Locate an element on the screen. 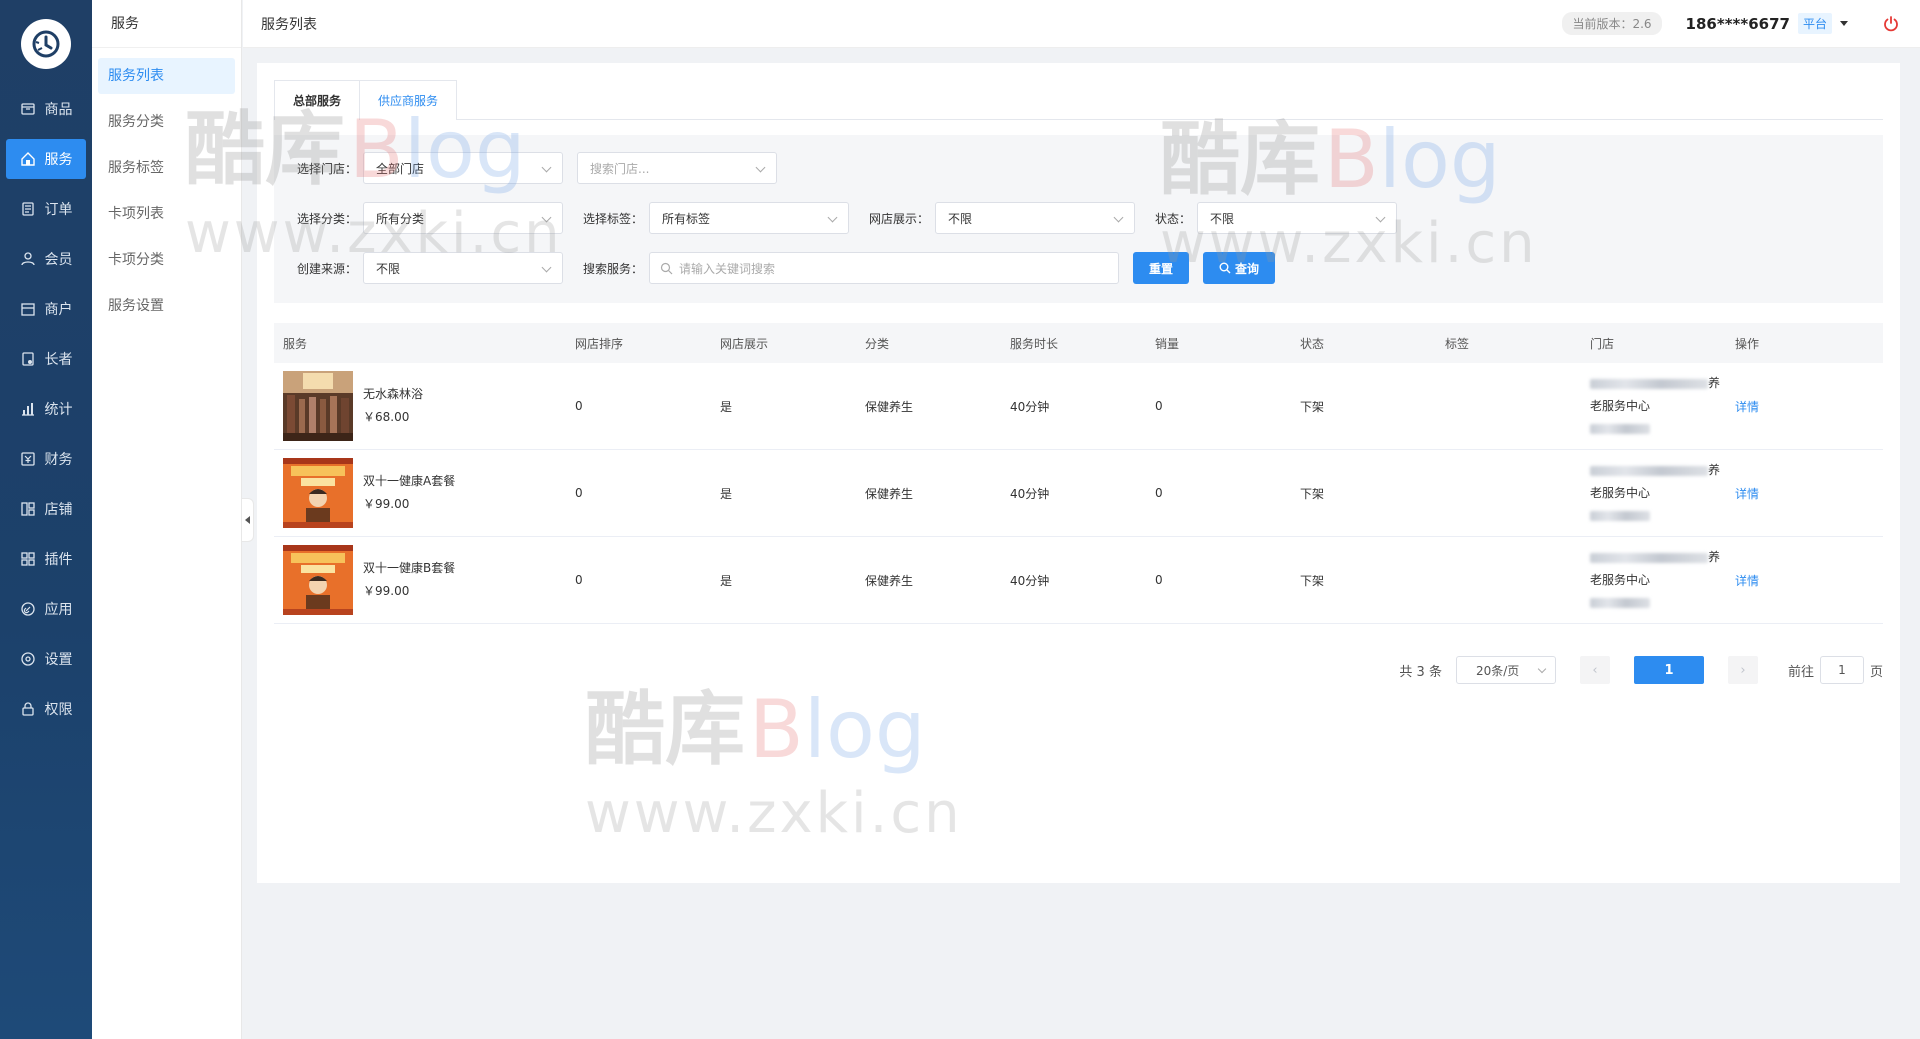 The width and height of the screenshot is (1920, 1039). elder-icon is located at coordinates (28, 359).